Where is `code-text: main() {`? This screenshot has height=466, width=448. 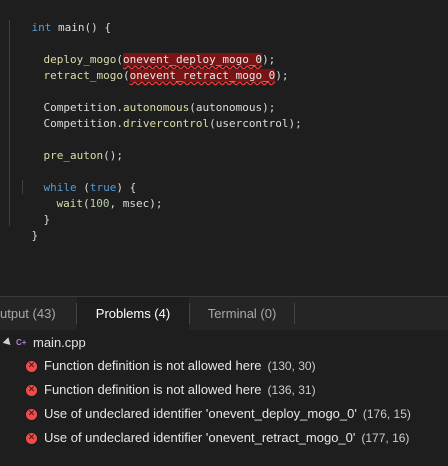 code-text: main() { is located at coordinates (81, 27).